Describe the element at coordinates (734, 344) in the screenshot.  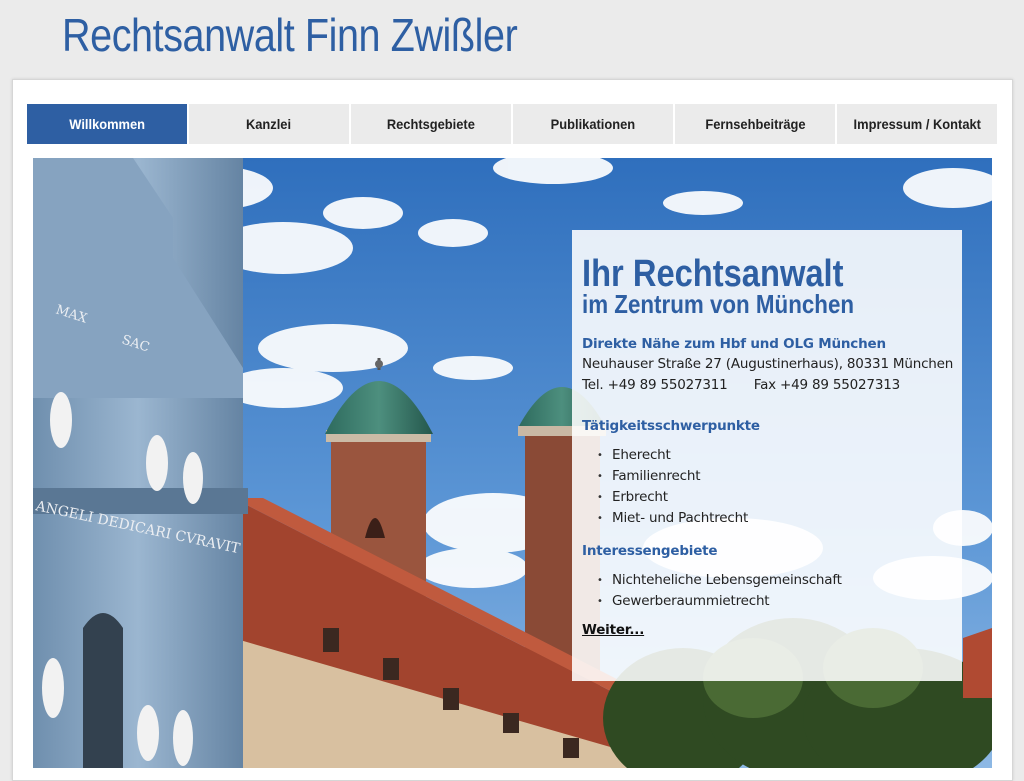
I see `location-note: Direkte Nähe zum Hbf und OLG München` at that location.